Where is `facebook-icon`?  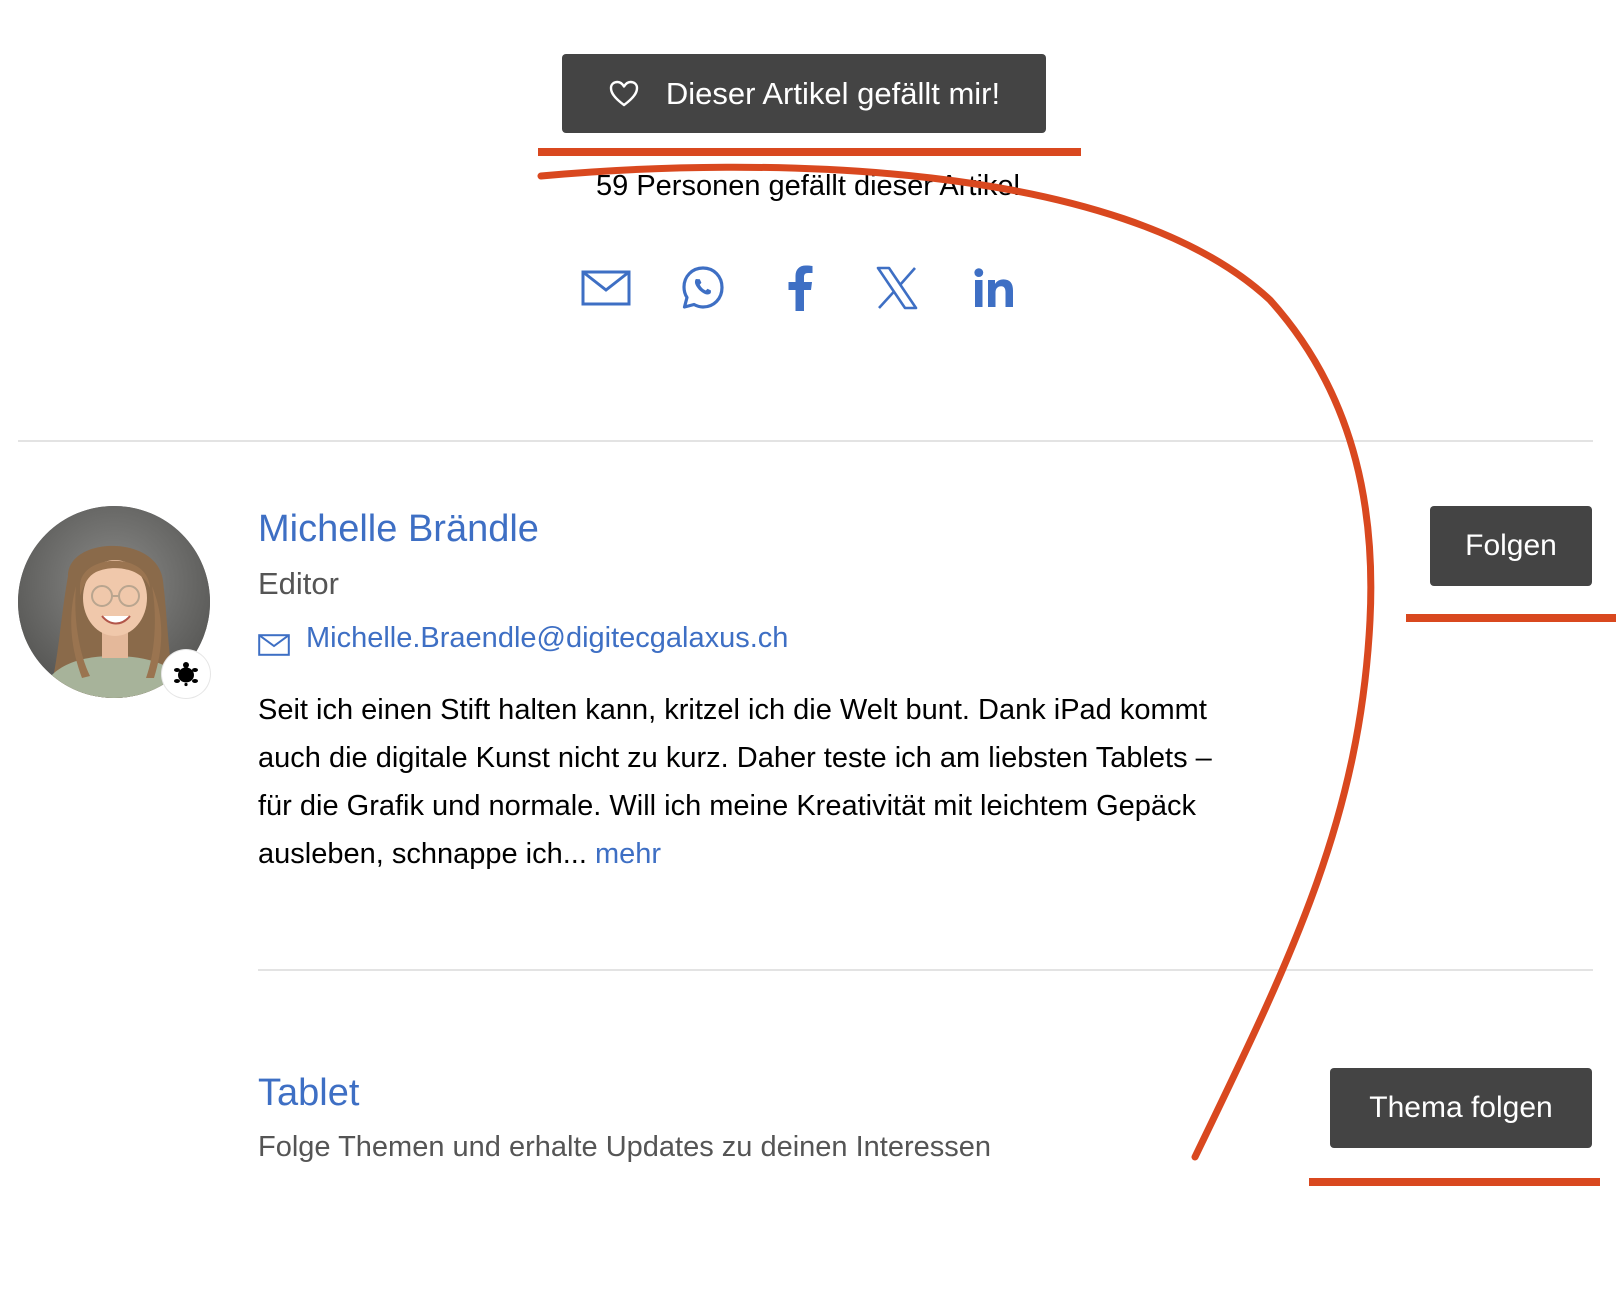 facebook-icon is located at coordinates (800, 288).